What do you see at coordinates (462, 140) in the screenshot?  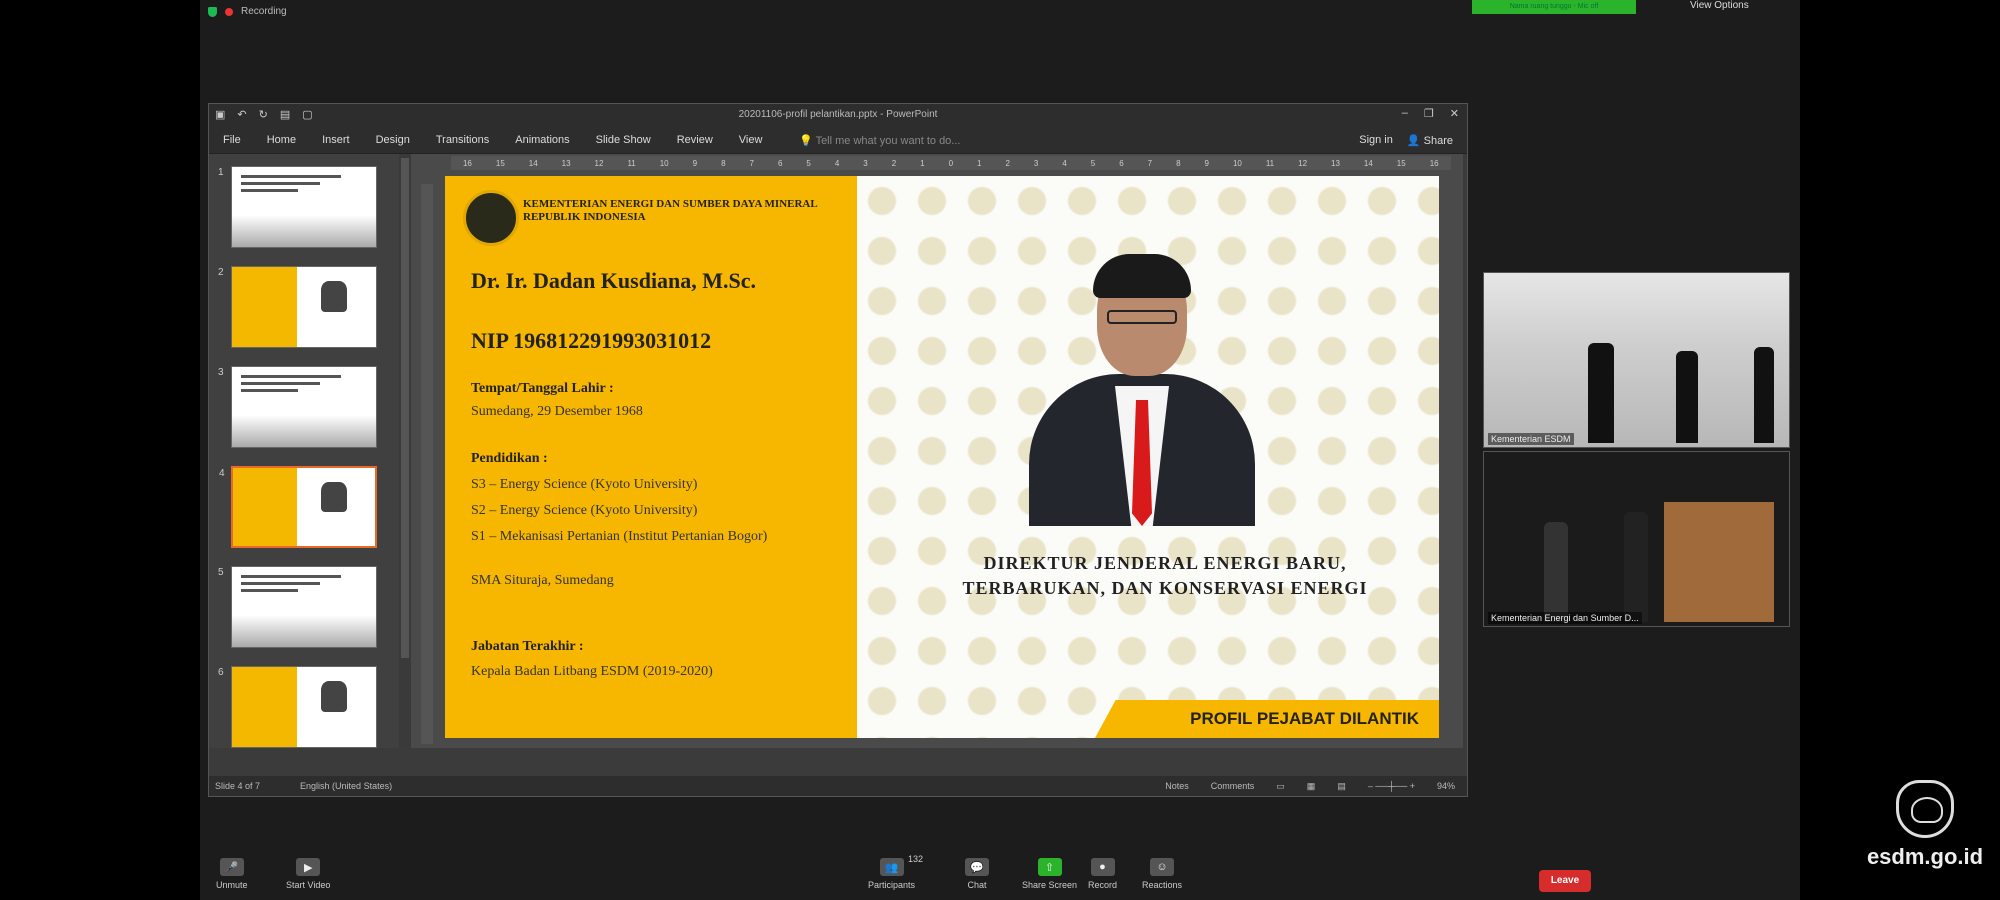 I see `ribbon-tab: Transitions` at bounding box center [462, 140].